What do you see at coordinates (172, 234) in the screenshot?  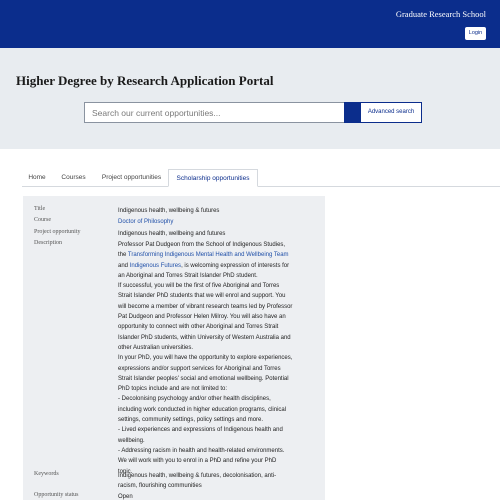 I see `project-value: Indigenous health, wellbeing and futures` at bounding box center [172, 234].